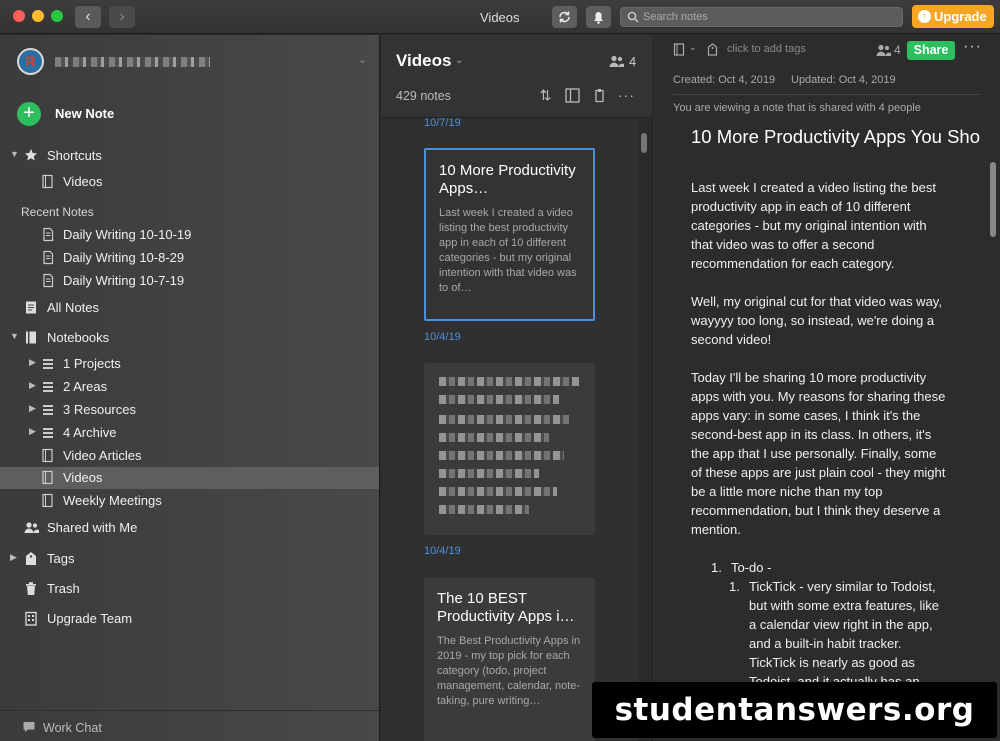  Describe the element at coordinates (897, 50) in the screenshot. I see `editor-share-count: 4` at that location.